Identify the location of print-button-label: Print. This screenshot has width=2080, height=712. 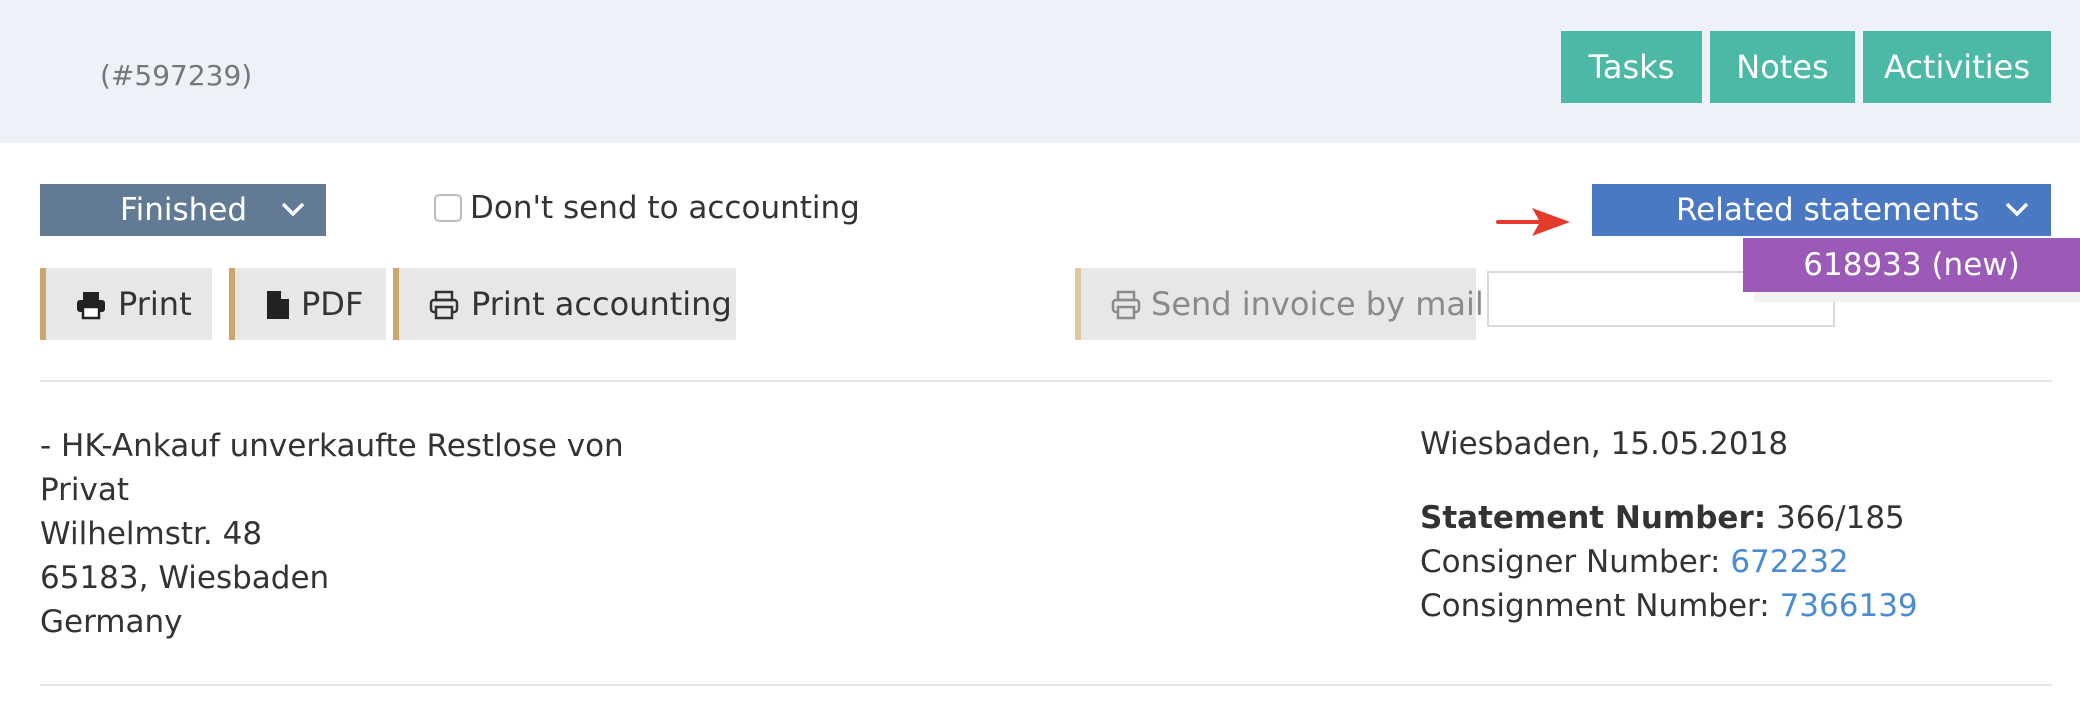
(155, 304).